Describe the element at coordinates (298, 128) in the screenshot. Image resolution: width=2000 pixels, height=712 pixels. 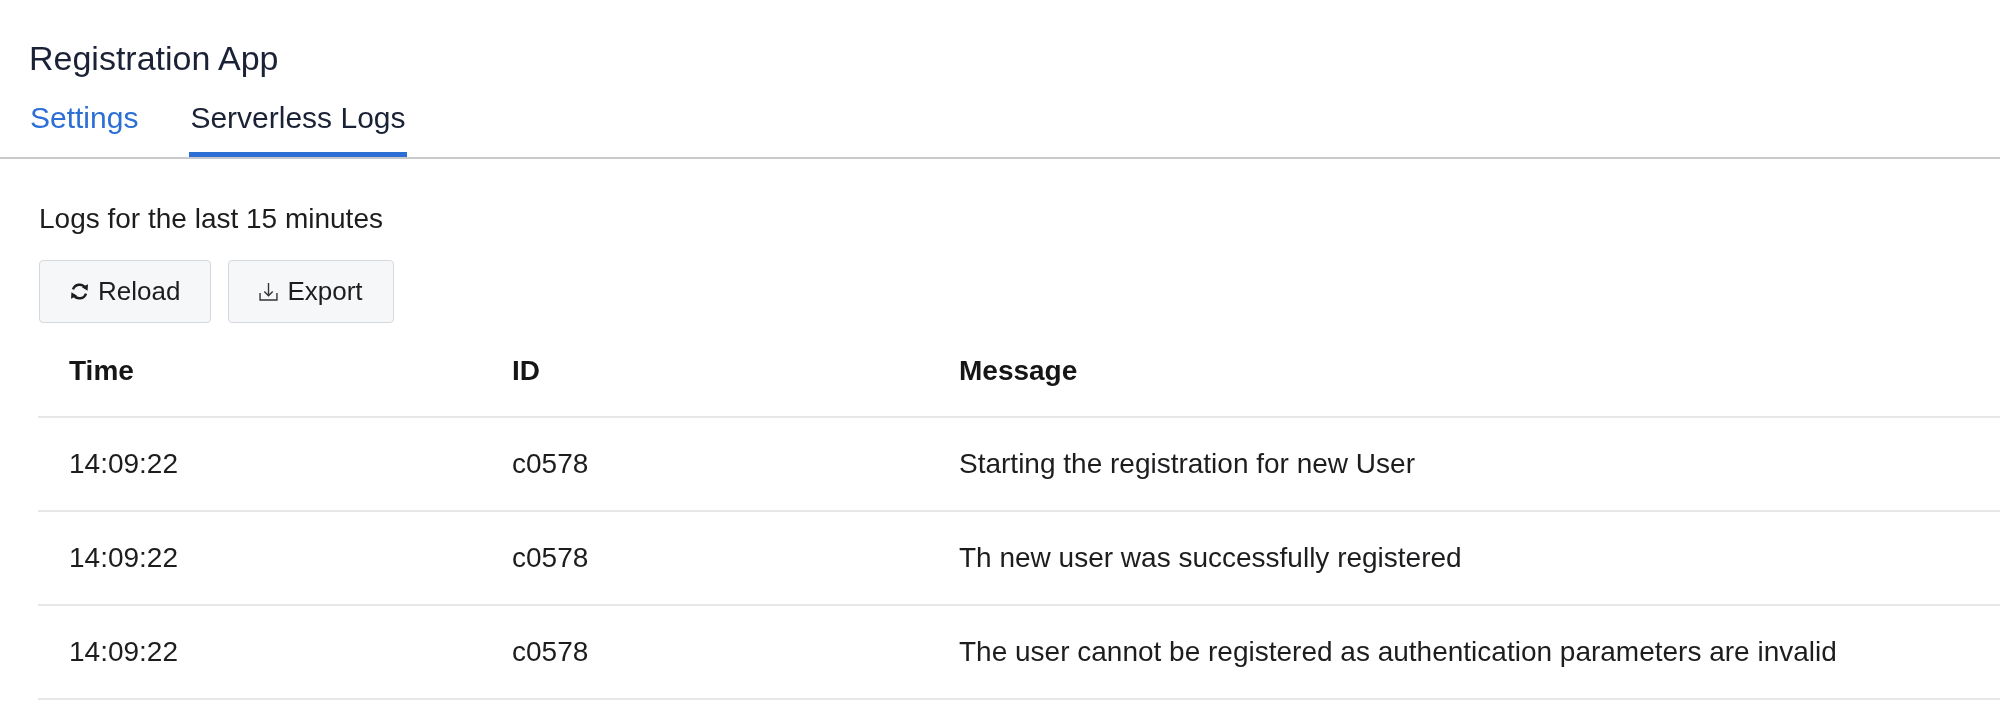
I see `tab: Serverless Logs` at that location.